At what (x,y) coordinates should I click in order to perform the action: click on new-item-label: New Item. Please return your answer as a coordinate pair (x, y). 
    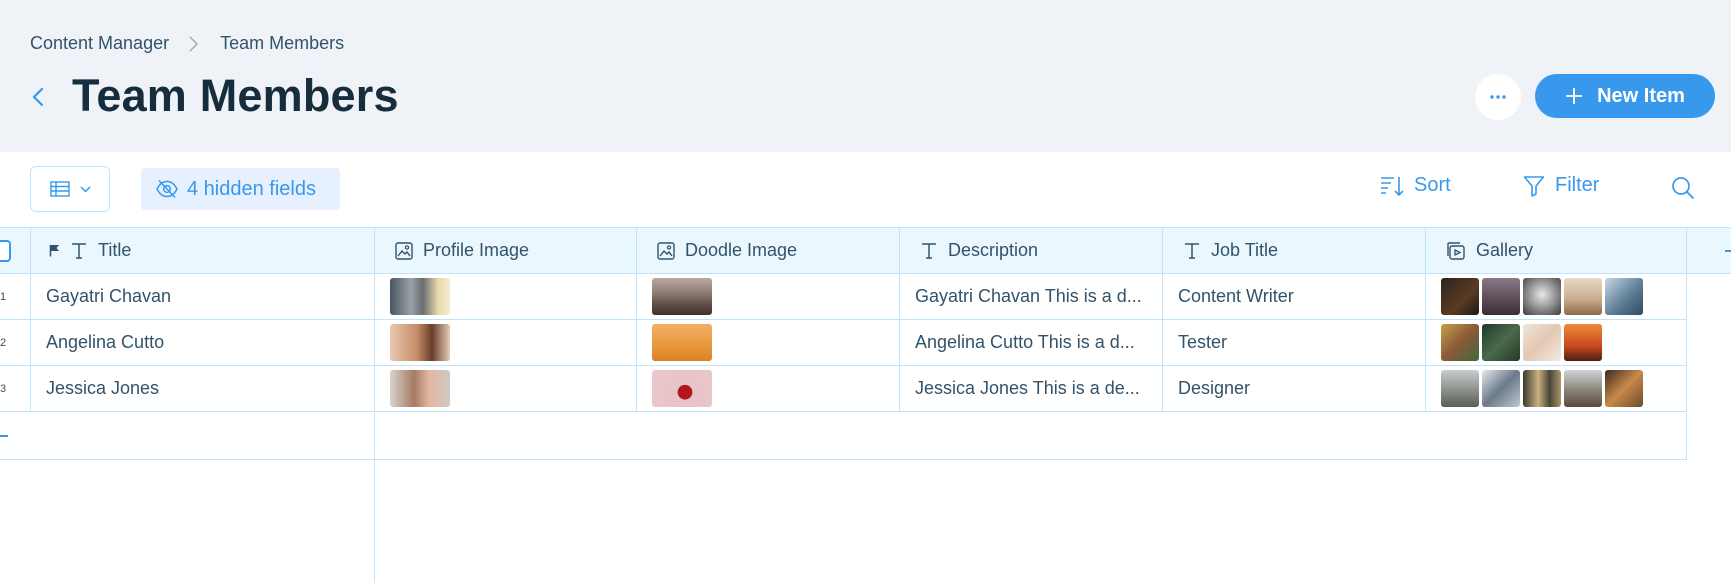
    Looking at the image, I should click on (1641, 95).